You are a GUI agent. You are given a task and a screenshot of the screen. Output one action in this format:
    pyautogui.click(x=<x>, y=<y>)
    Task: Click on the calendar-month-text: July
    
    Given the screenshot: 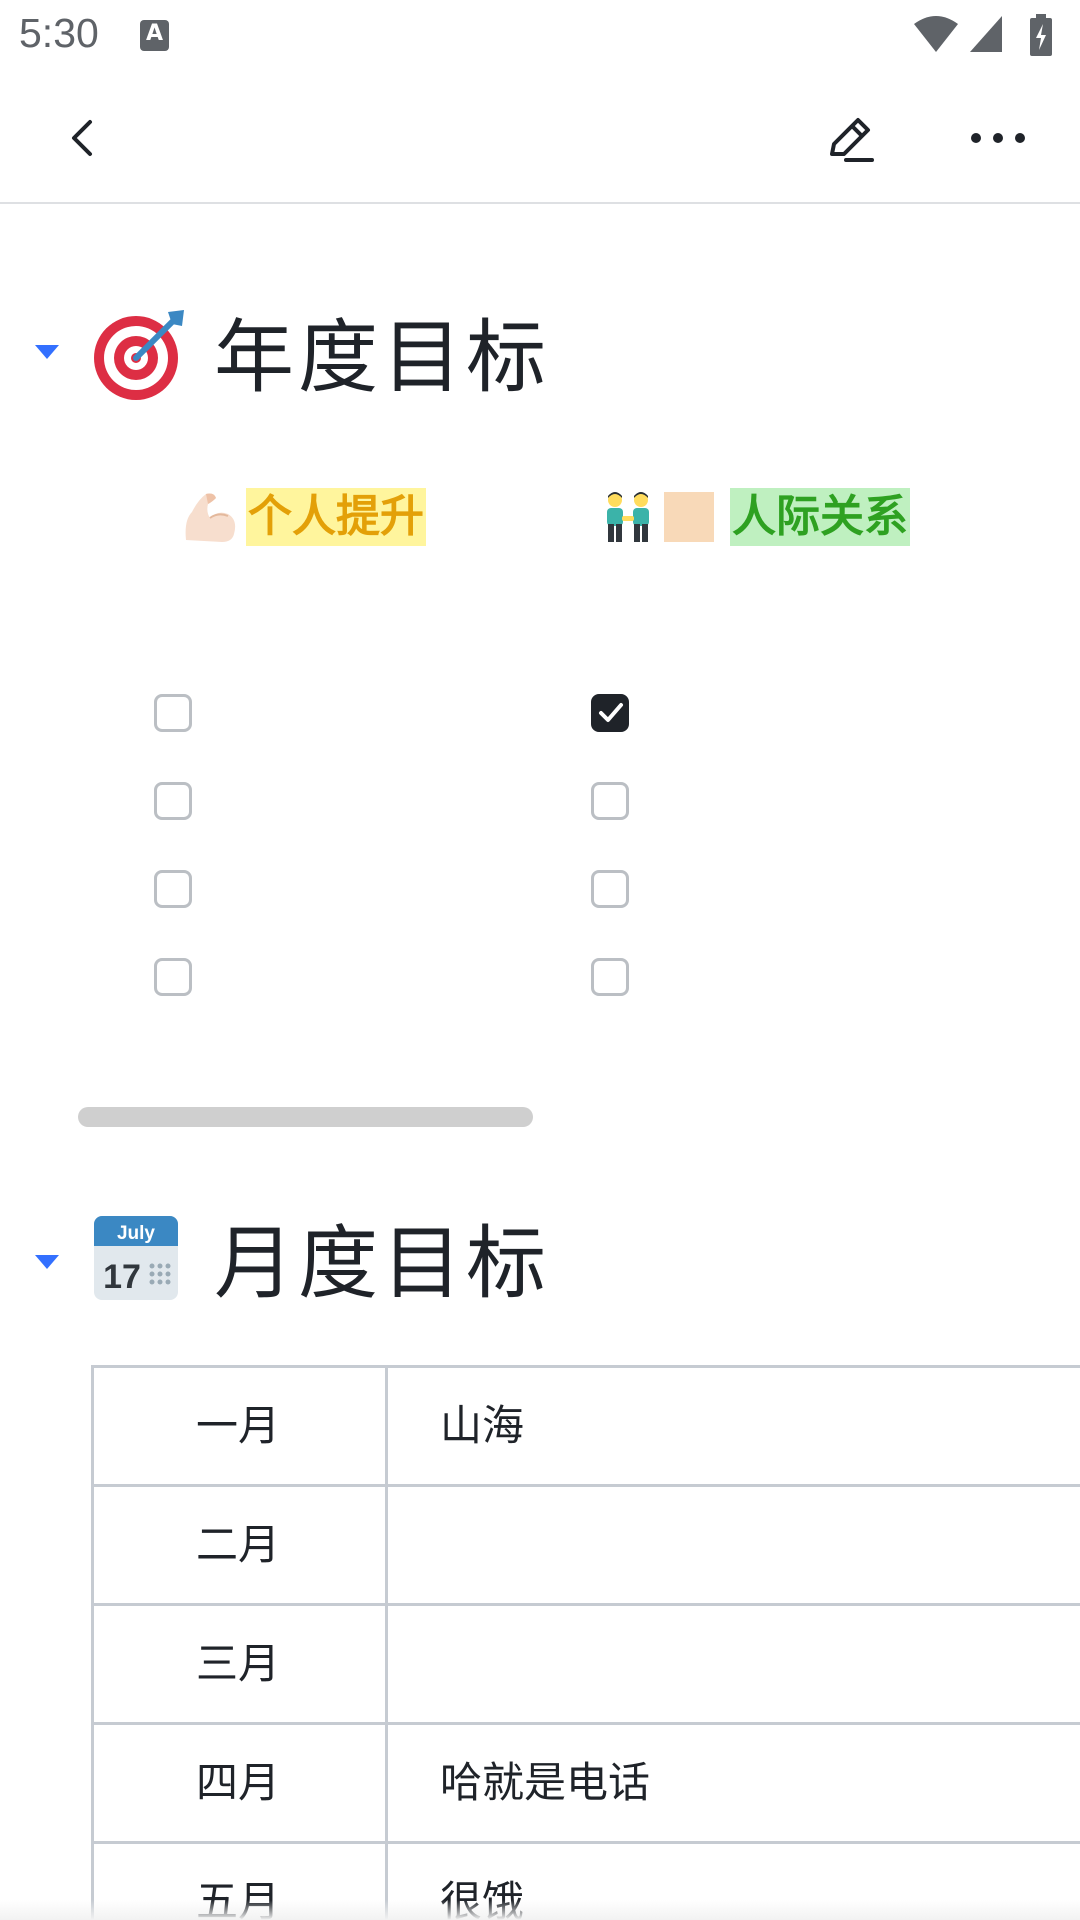 What is the action you would take?
    pyautogui.click(x=136, y=1233)
    